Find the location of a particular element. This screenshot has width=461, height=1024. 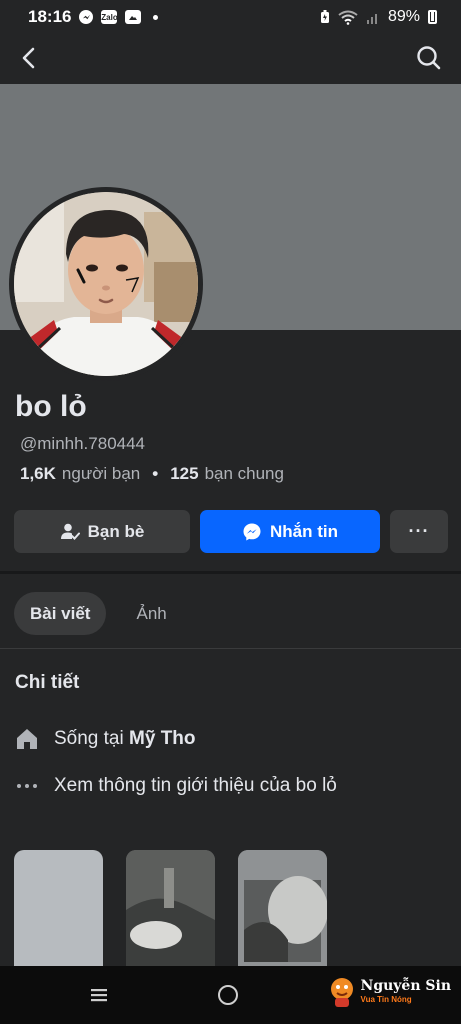

home-icon is located at coordinates (27, 739).